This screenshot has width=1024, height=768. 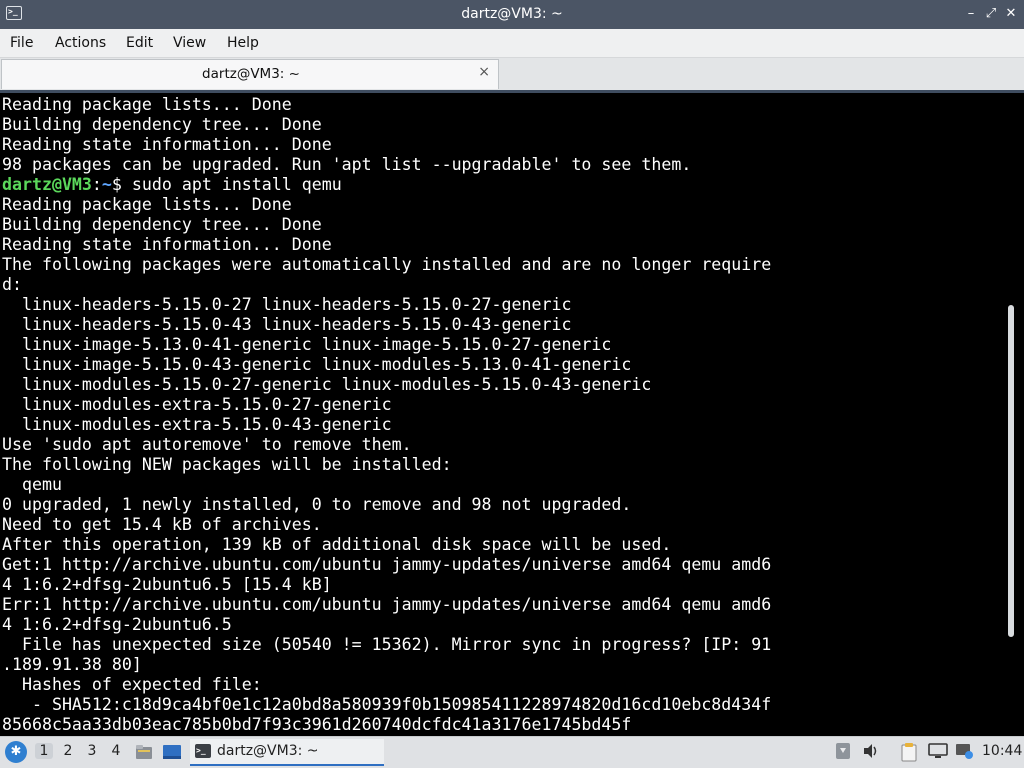 What do you see at coordinates (197, 424) in the screenshot?
I see `terminal-line-text: linux-modules-extra-5.15.0-43-generic` at bounding box center [197, 424].